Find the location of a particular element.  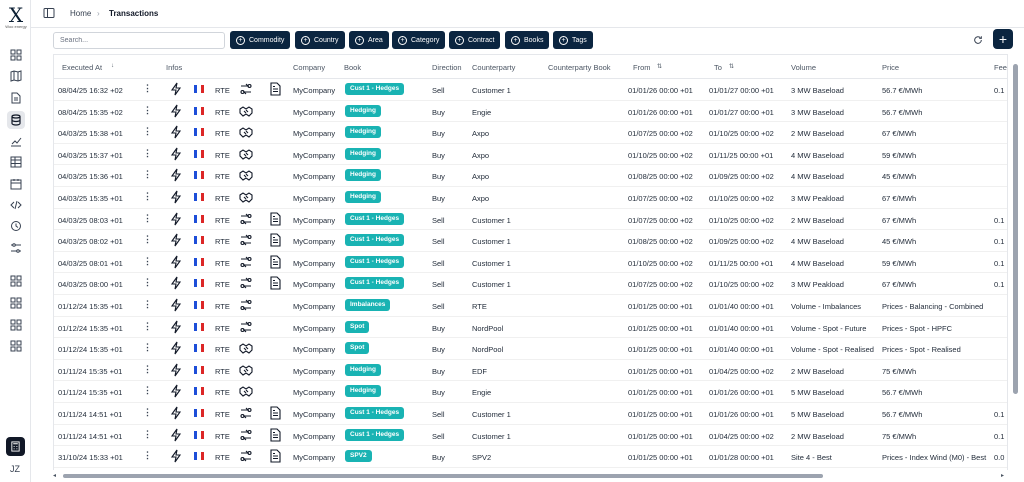

calendar-icon is located at coordinates (16, 184).